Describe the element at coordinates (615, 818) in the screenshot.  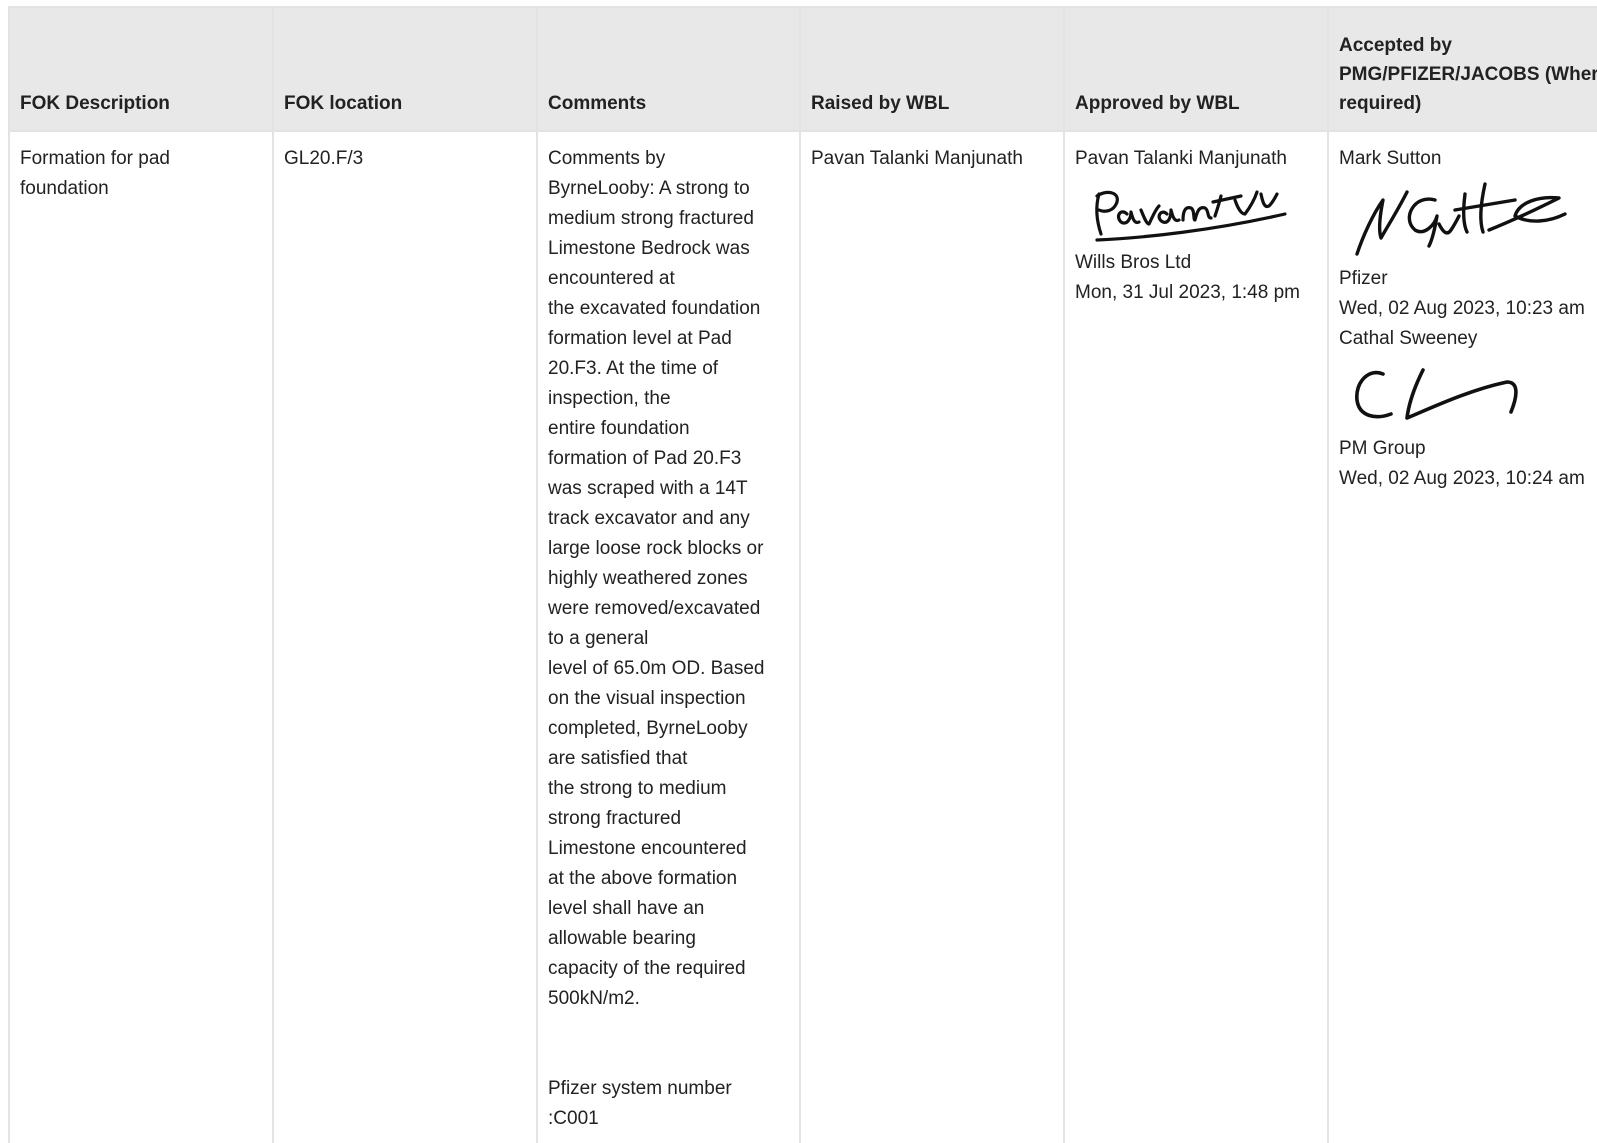
I see `comment-line: strong fractured` at that location.